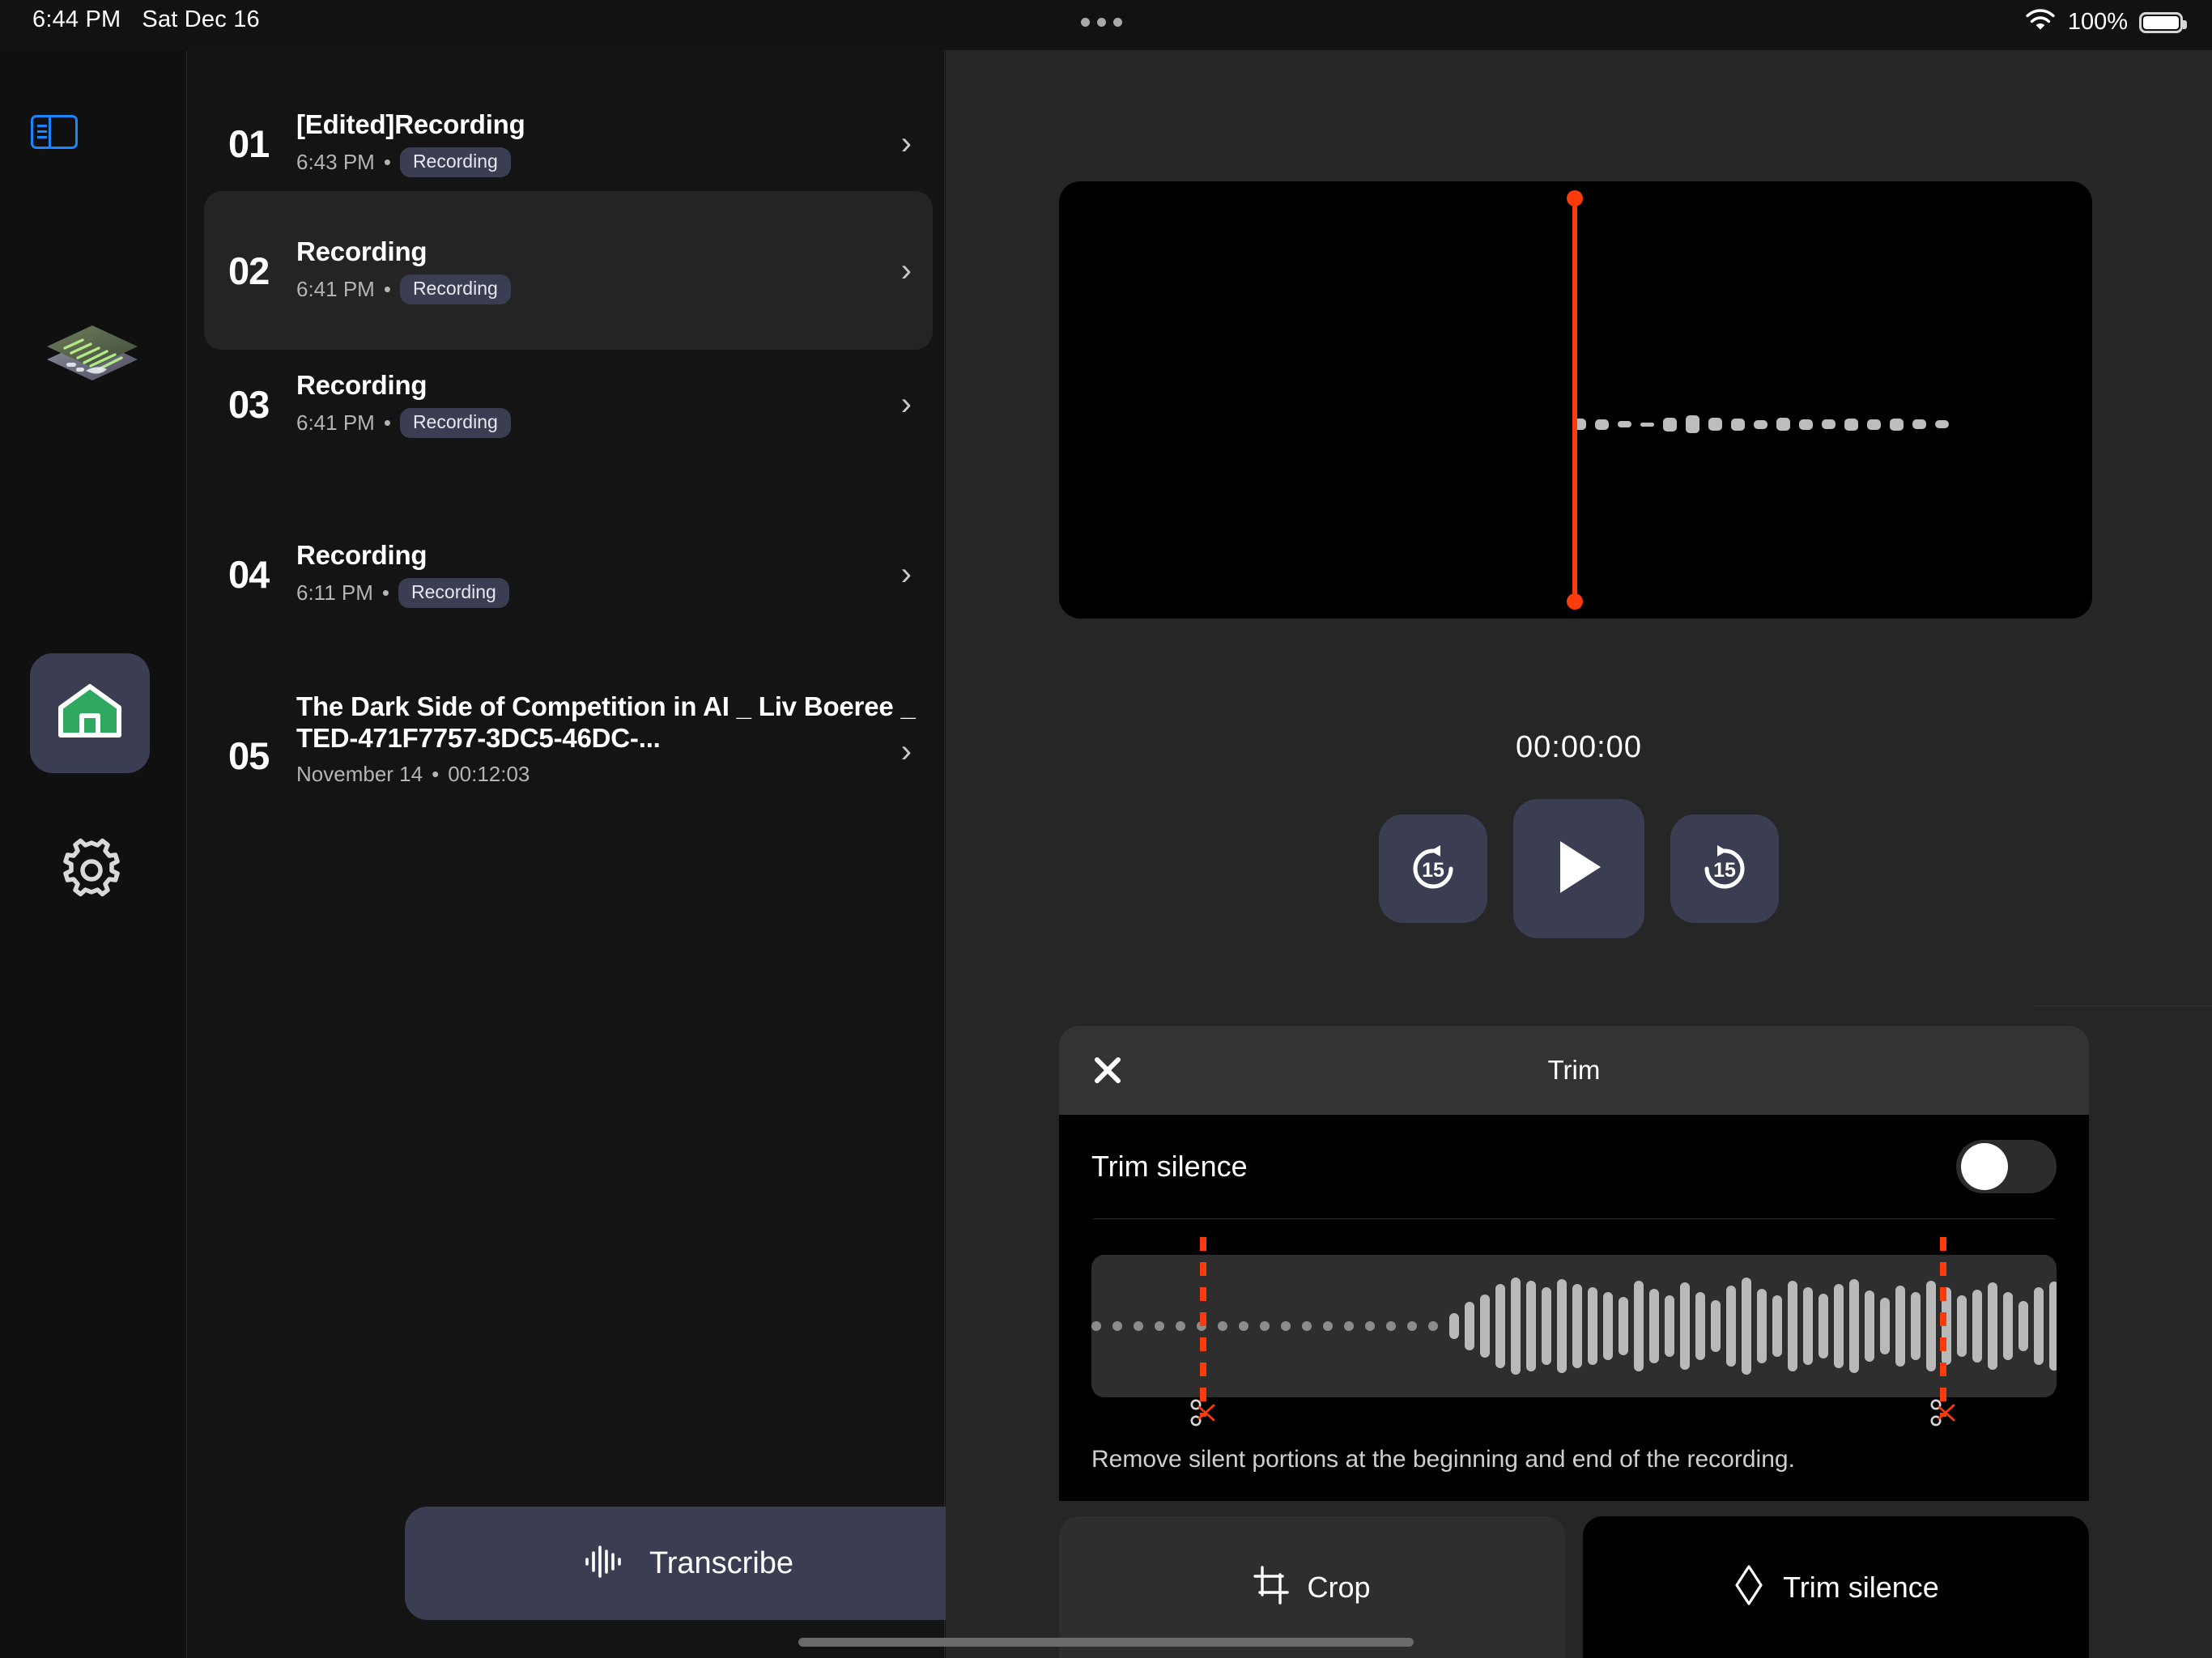  I want to click on toggle-knob, so click(1984, 1166).